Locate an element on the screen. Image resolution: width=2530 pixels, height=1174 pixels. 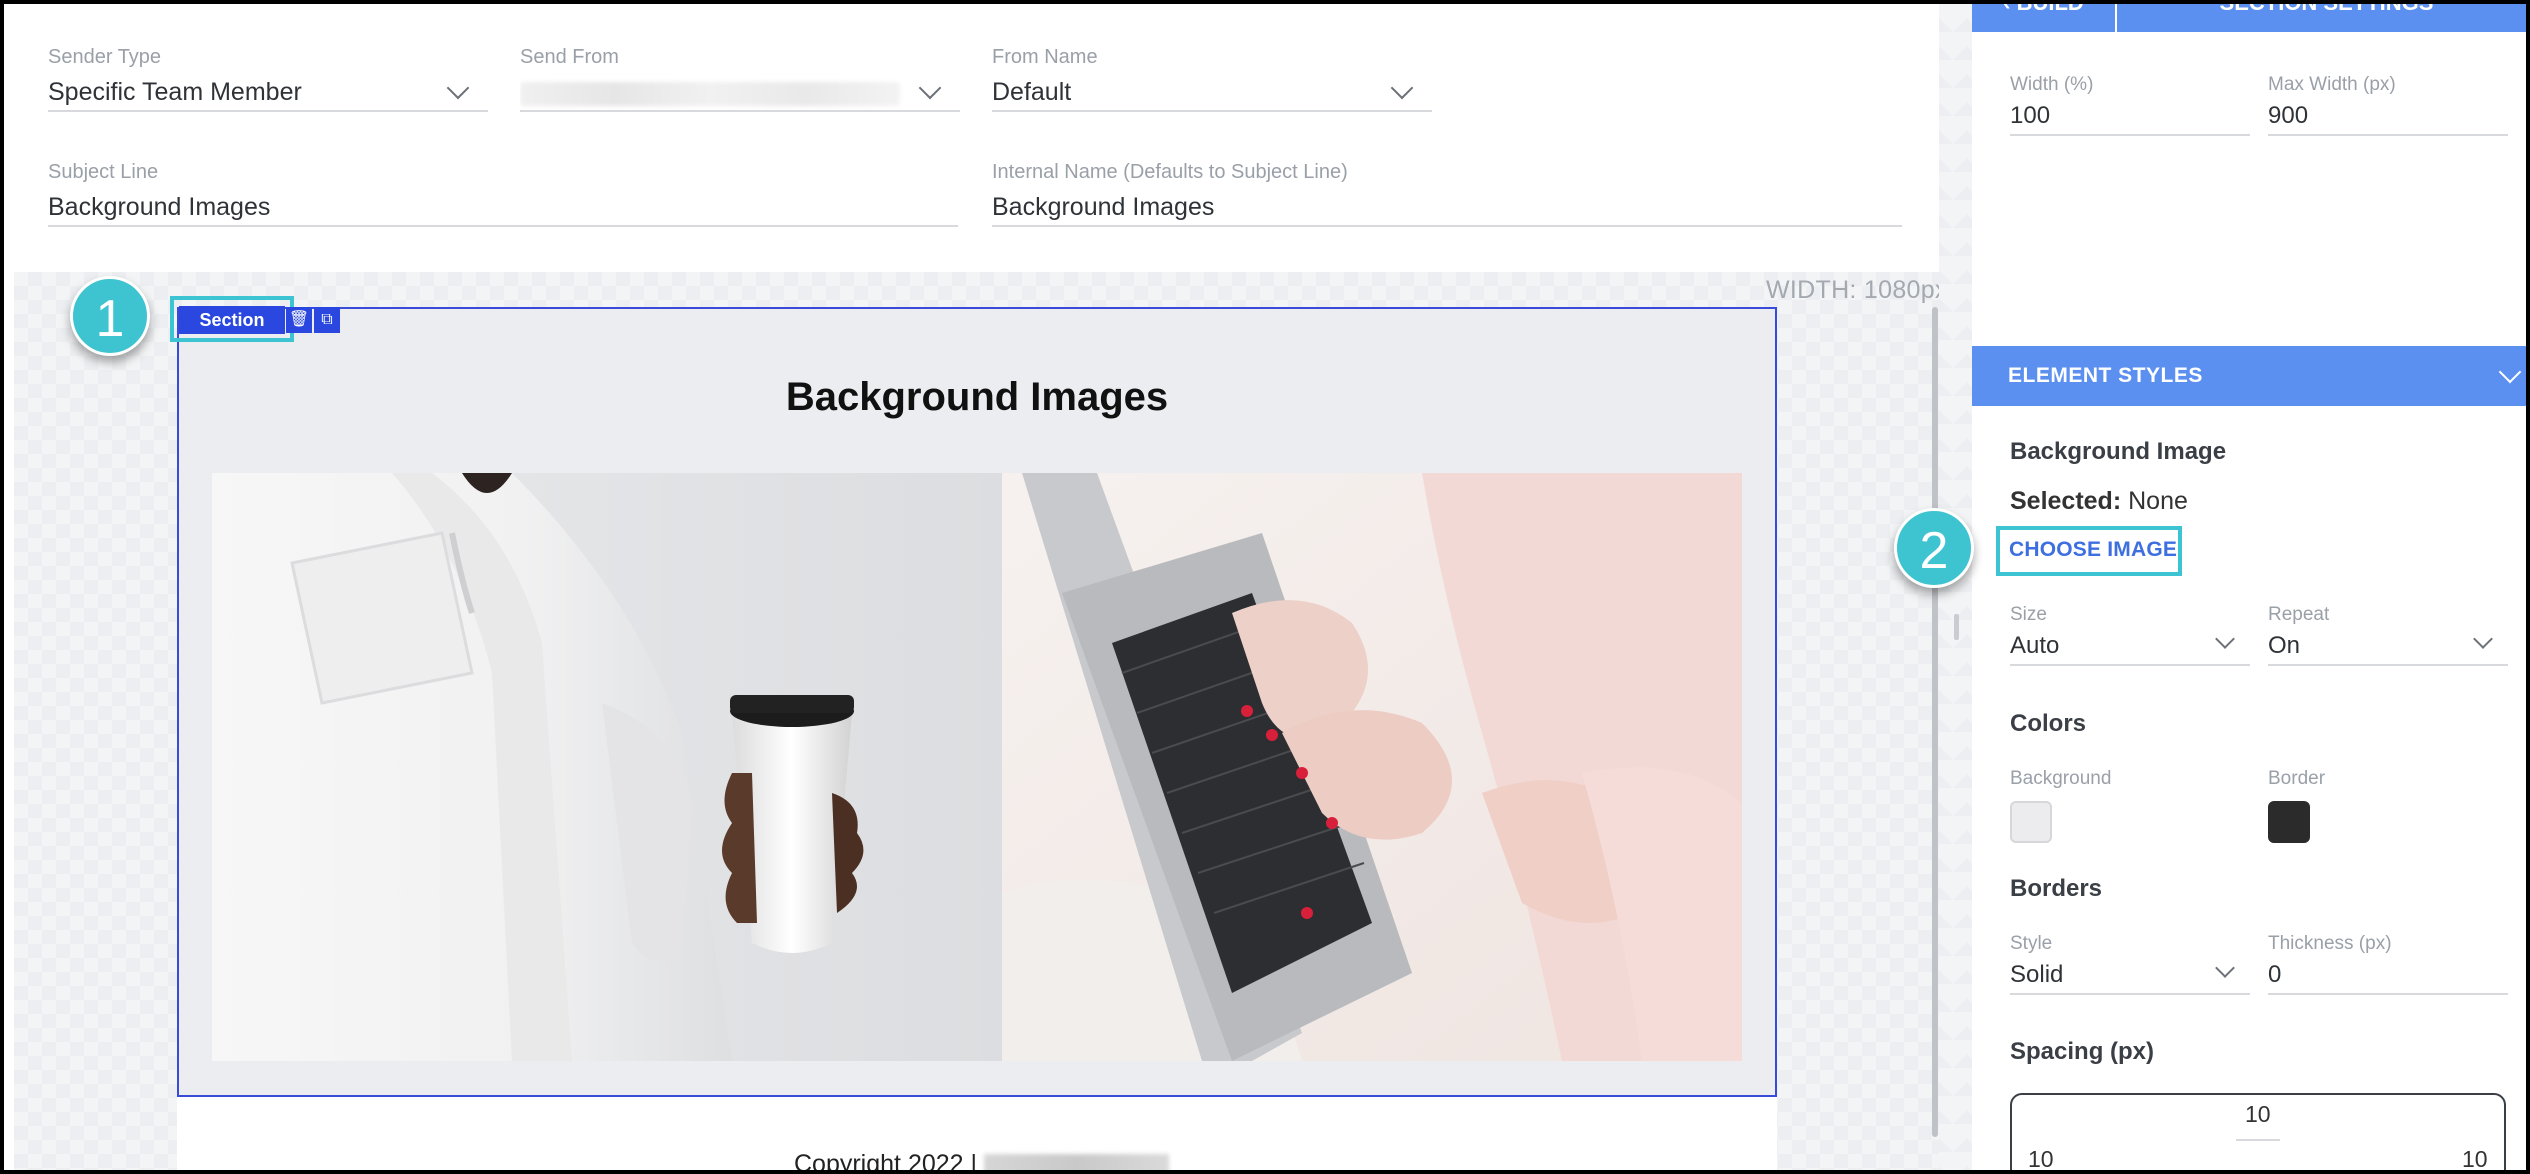
border-thickness-label: Thickness (px) is located at coordinates (2330, 943).